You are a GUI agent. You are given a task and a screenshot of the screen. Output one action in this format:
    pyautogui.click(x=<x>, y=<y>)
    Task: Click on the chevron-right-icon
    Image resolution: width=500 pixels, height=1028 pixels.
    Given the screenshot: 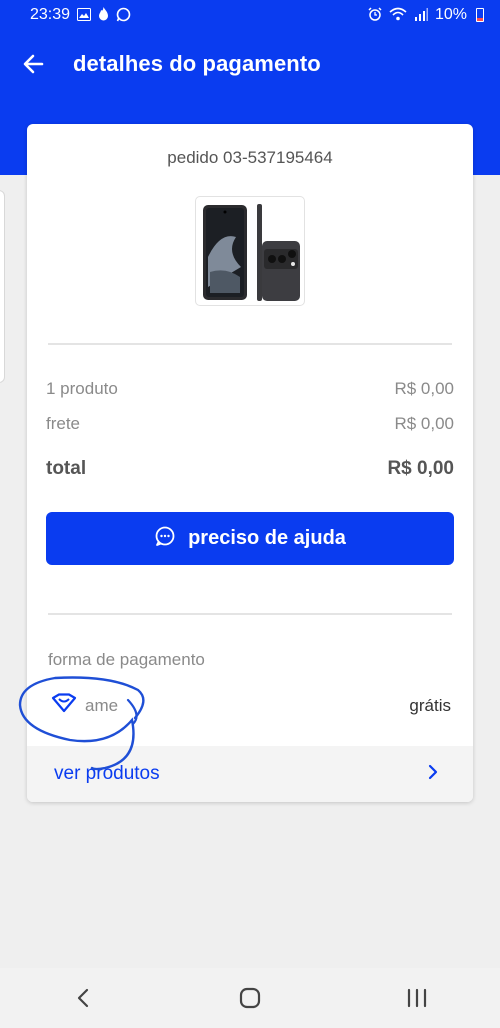 What is the action you would take?
    pyautogui.click(x=433, y=774)
    